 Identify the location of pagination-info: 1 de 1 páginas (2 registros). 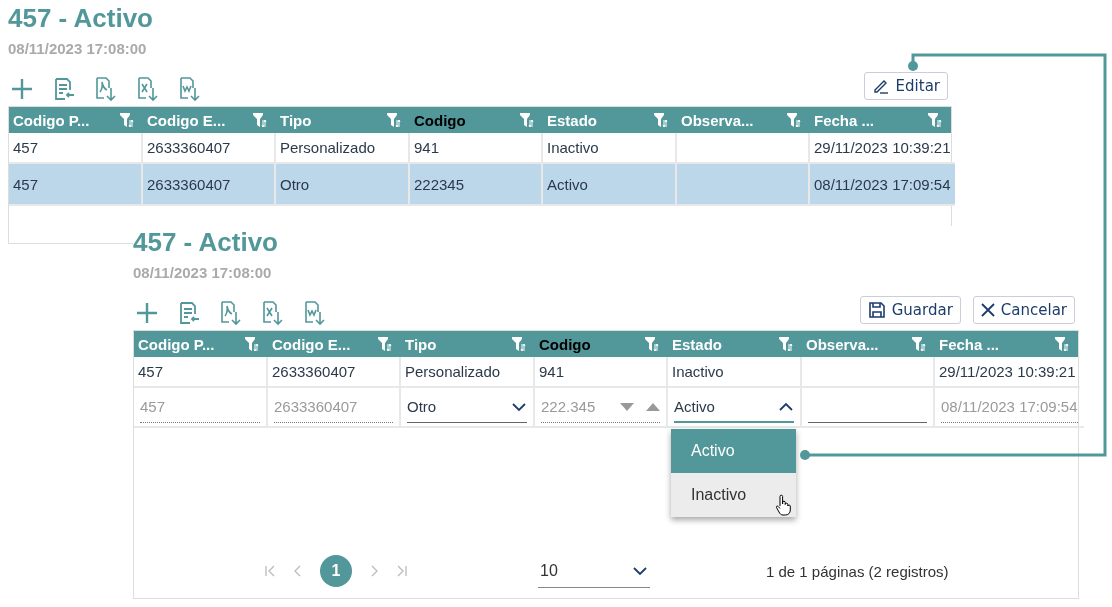
(857, 571).